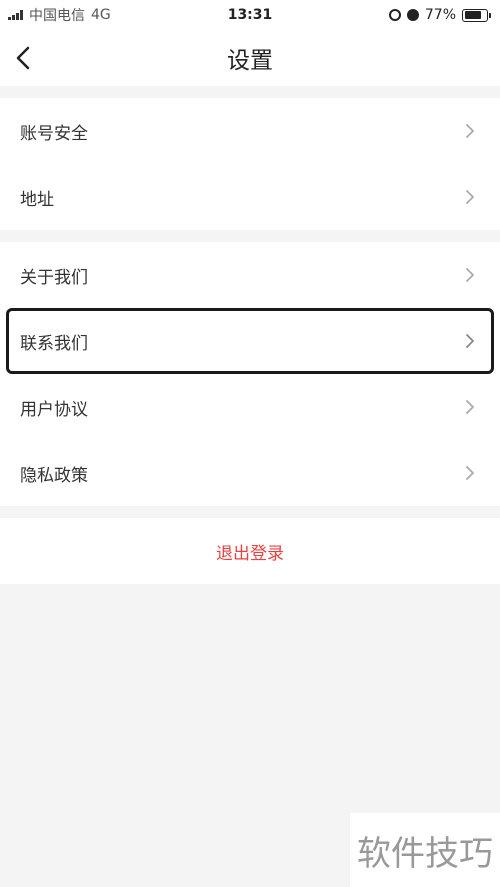 Image resolution: width=500 pixels, height=887 pixels. I want to click on row-label: 用户协议, so click(54, 409).